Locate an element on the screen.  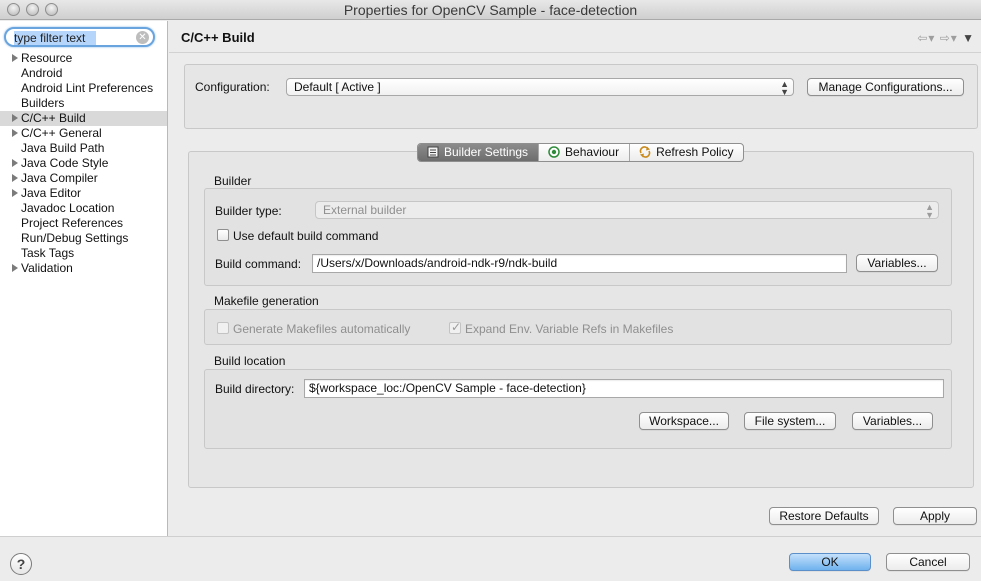
tab-refresh-policy: Refresh Policy is located at coordinates (686, 152).